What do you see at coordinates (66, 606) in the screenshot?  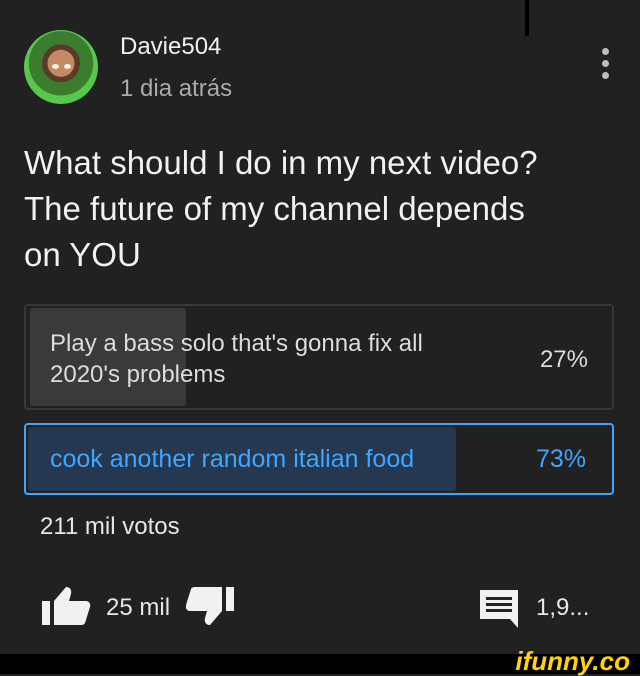 I see `thumb-up-icon` at bounding box center [66, 606].